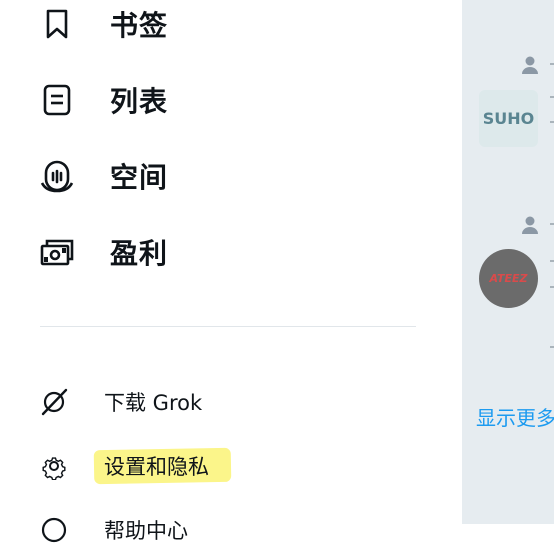  I want to click on nav-item-lists: 列表, so click(215, 100).